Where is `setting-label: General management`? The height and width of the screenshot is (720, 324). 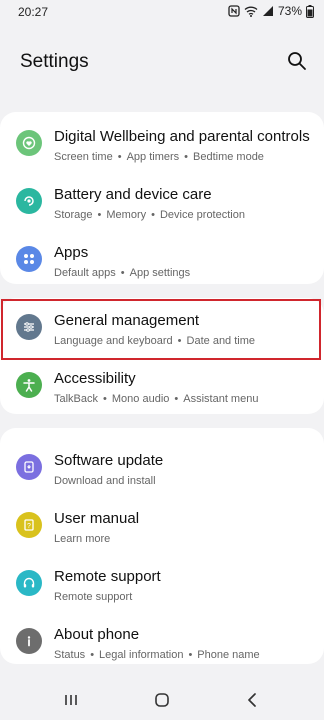 setting-label: General management is located at coordinates (127, 320).